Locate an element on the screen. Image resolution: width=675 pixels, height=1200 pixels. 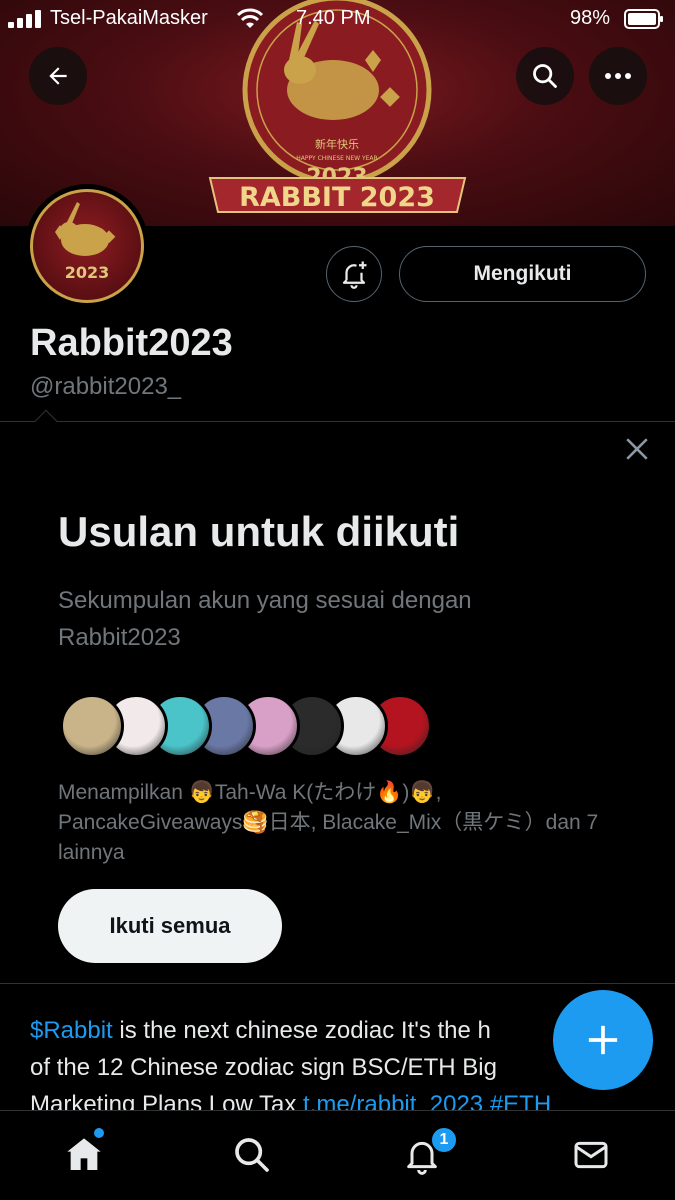
following-button: Mengikuti is located at coordinates (522, 274).